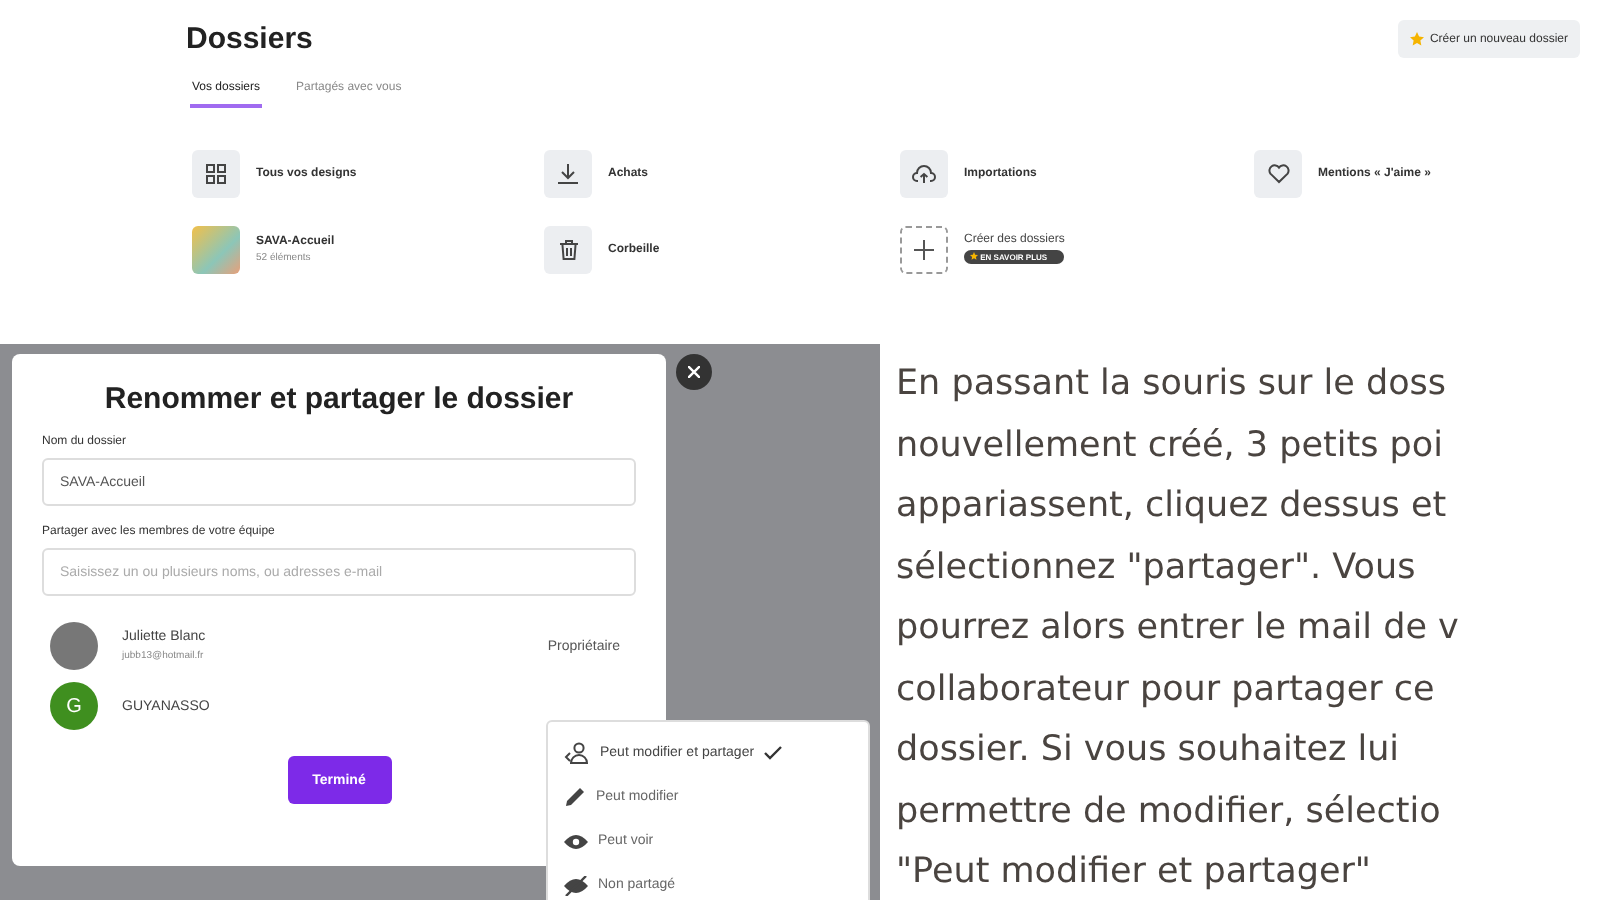 The height and width of the screenshot is (900, 1600). Describe the element at coordinates (576, 885) in the screenshot. I see `eye-crossed-icon` at that location.